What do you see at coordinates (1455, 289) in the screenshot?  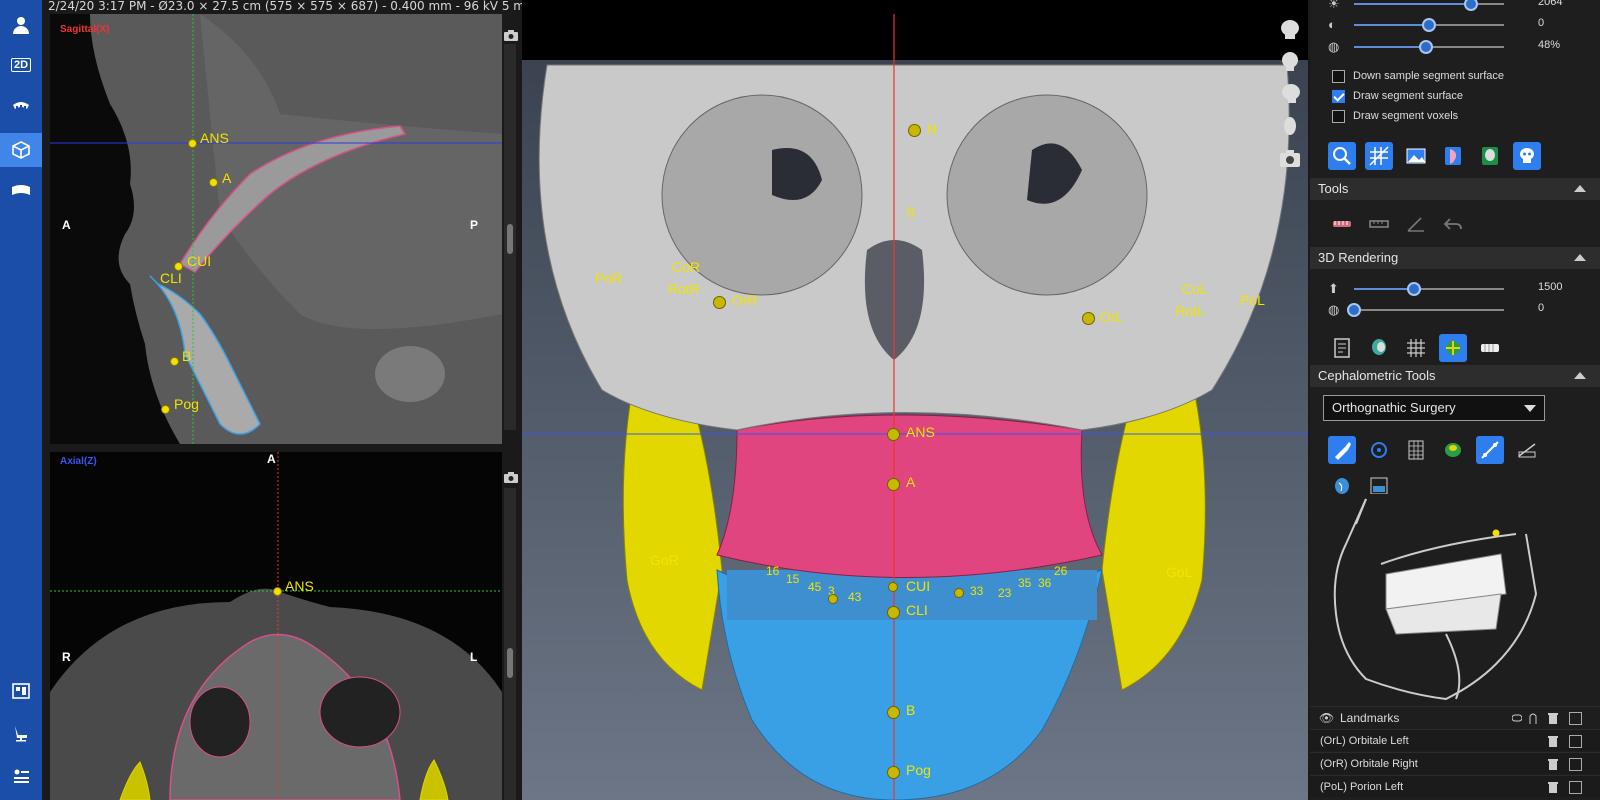 I see `threshold-slider: ⬆ 1500` at bounding box center [1455, 289].